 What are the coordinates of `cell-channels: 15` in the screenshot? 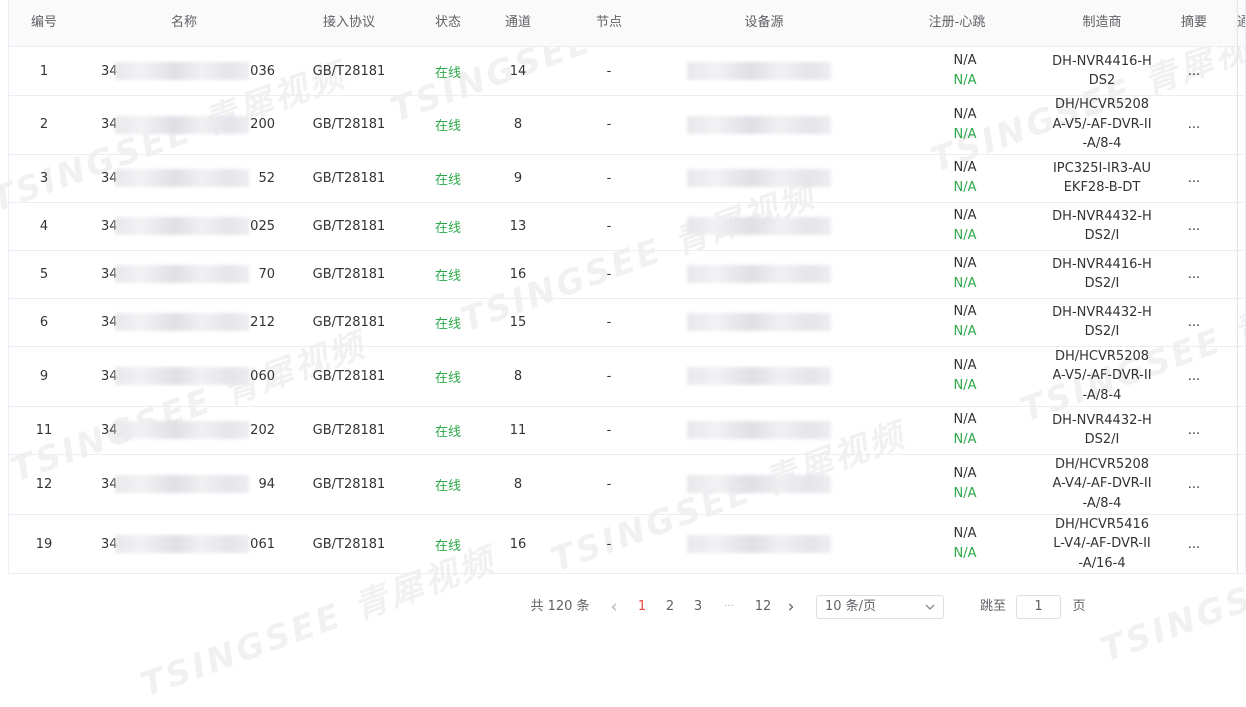 It's located at (518, 322).